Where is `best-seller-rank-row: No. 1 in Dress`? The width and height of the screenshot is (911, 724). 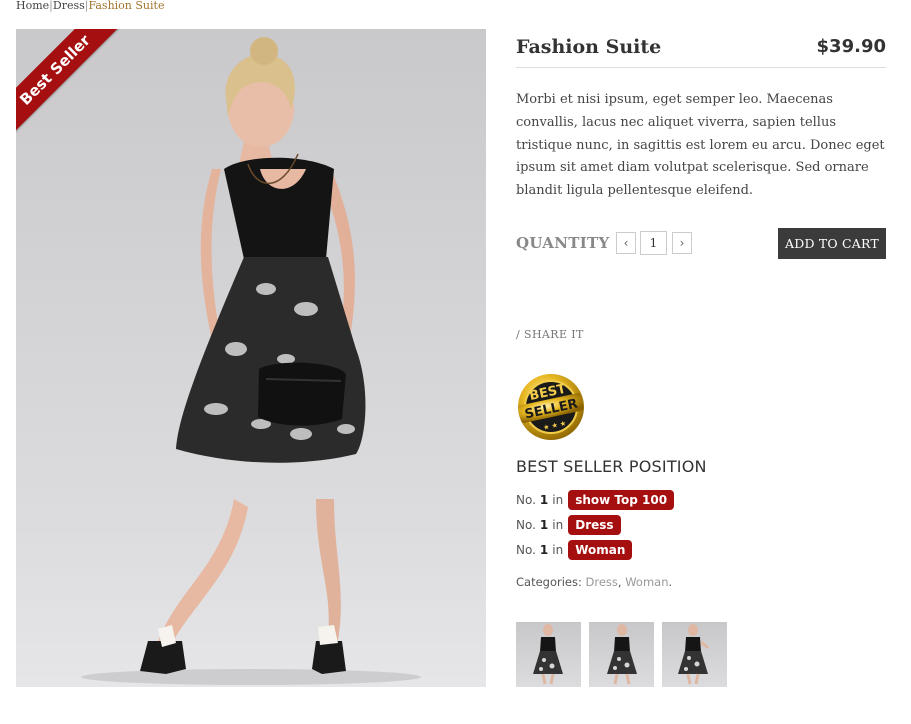
best-seller-rank-row: No. 1 in Dress is located at coordinates (568, 525).